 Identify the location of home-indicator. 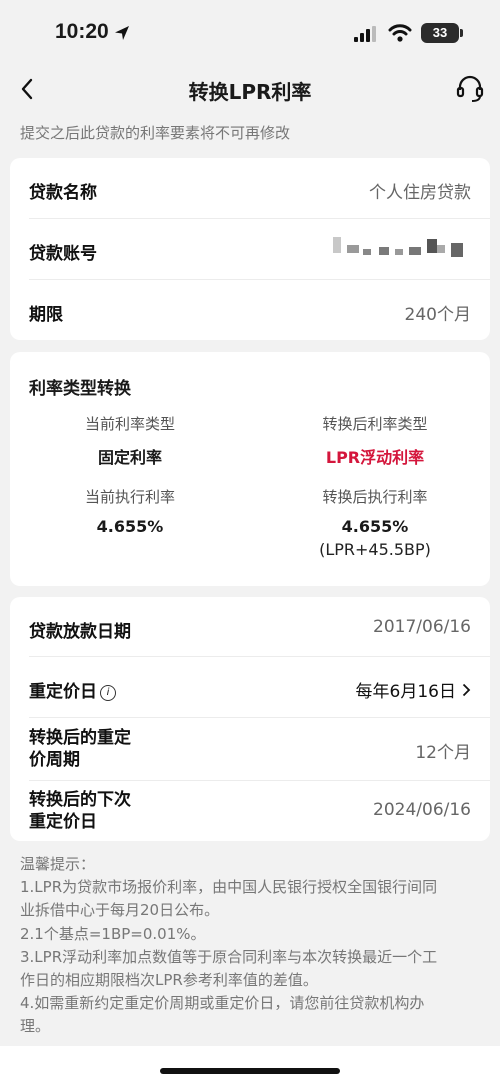
(250, 1071).